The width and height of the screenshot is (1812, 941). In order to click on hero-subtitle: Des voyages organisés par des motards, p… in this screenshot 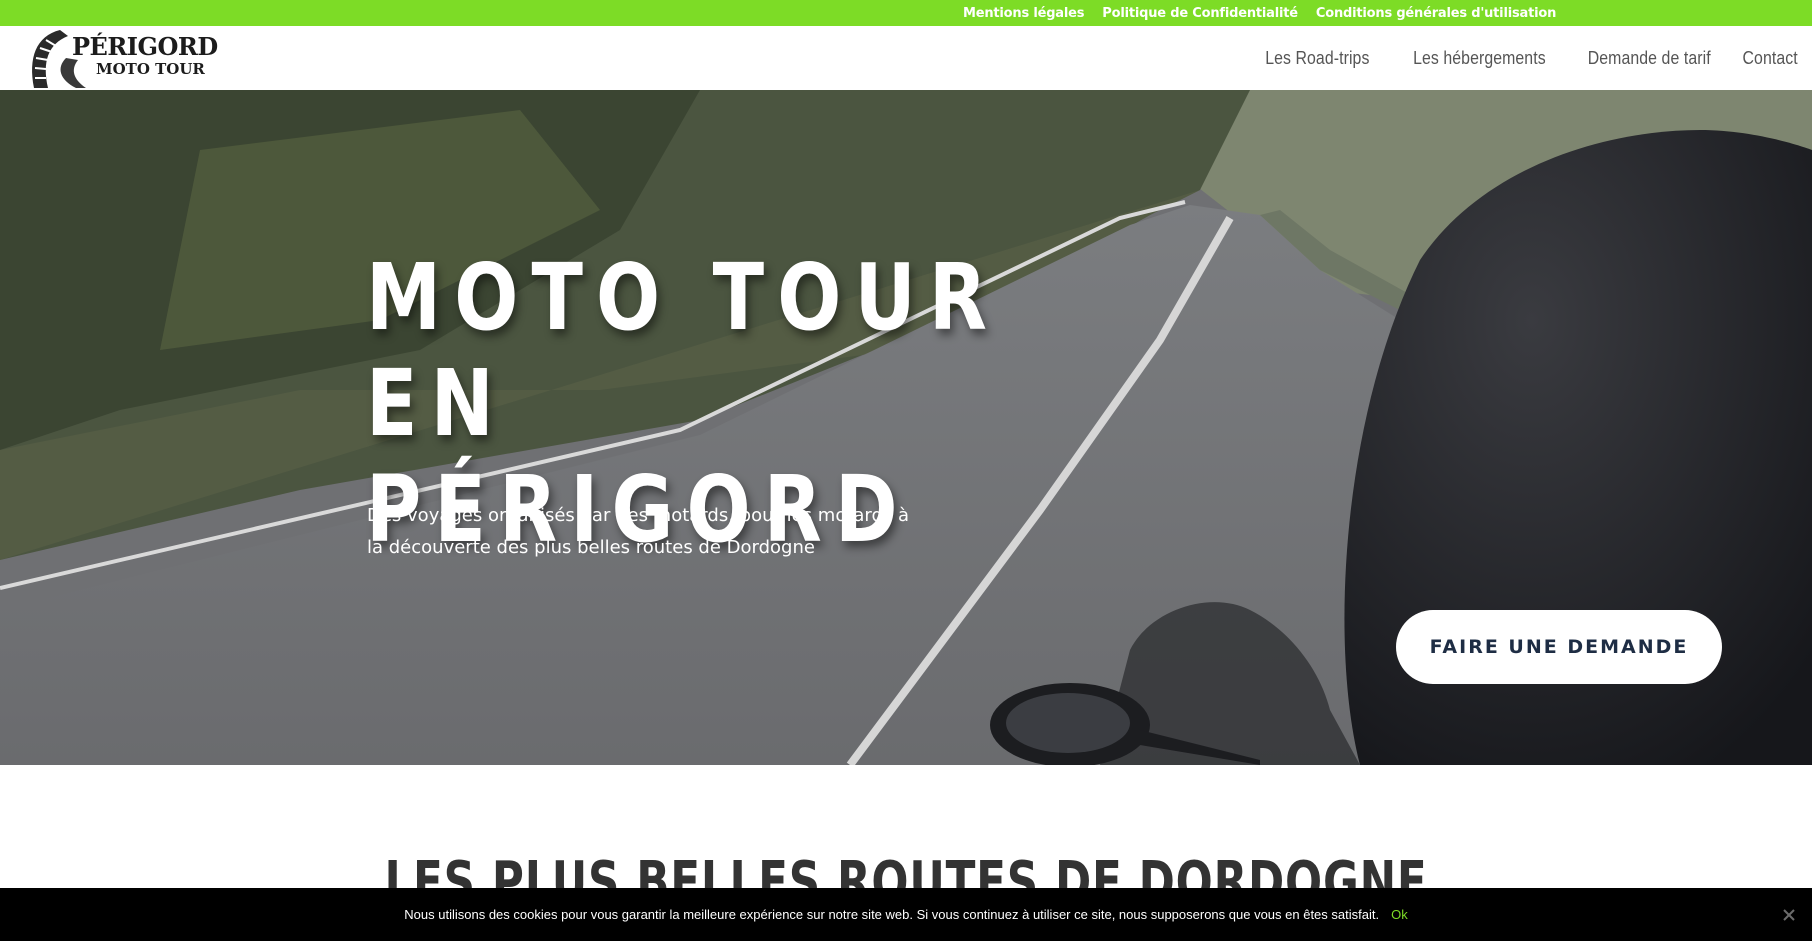, I will do `click(638, 531)`.